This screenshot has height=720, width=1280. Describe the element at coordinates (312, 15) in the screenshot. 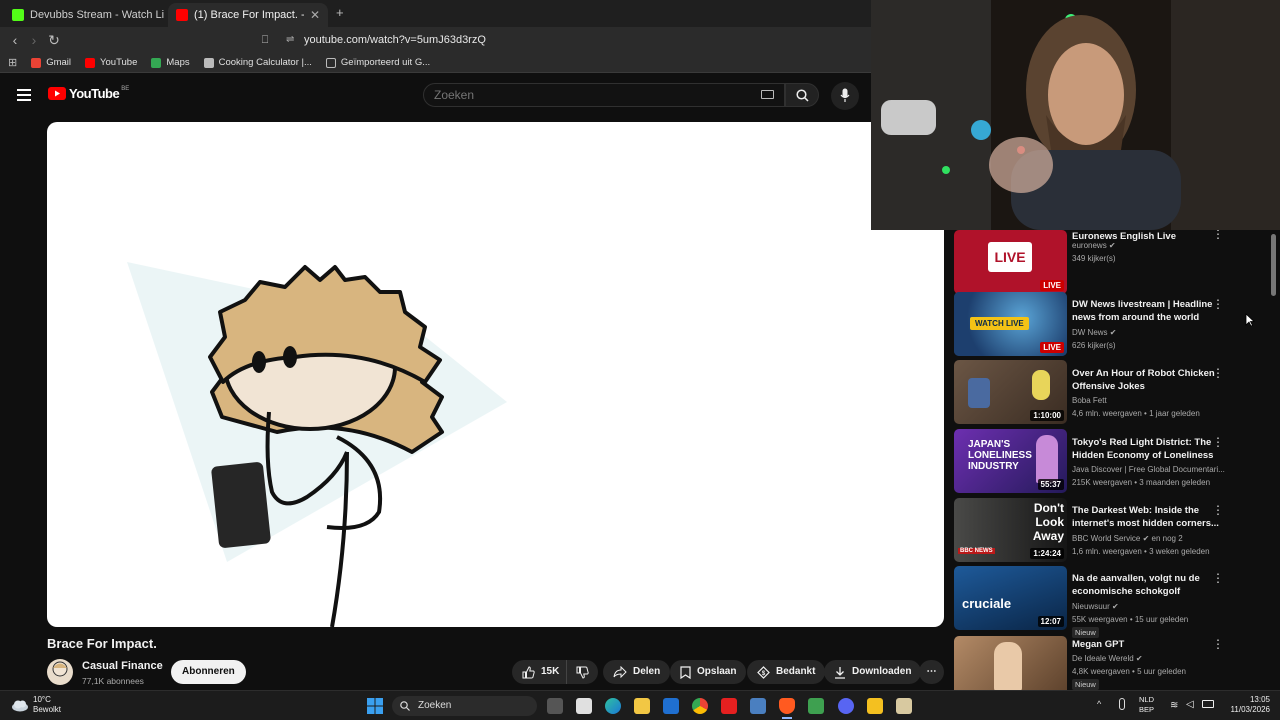

I see `close-tab-icon: ✕` at that location.